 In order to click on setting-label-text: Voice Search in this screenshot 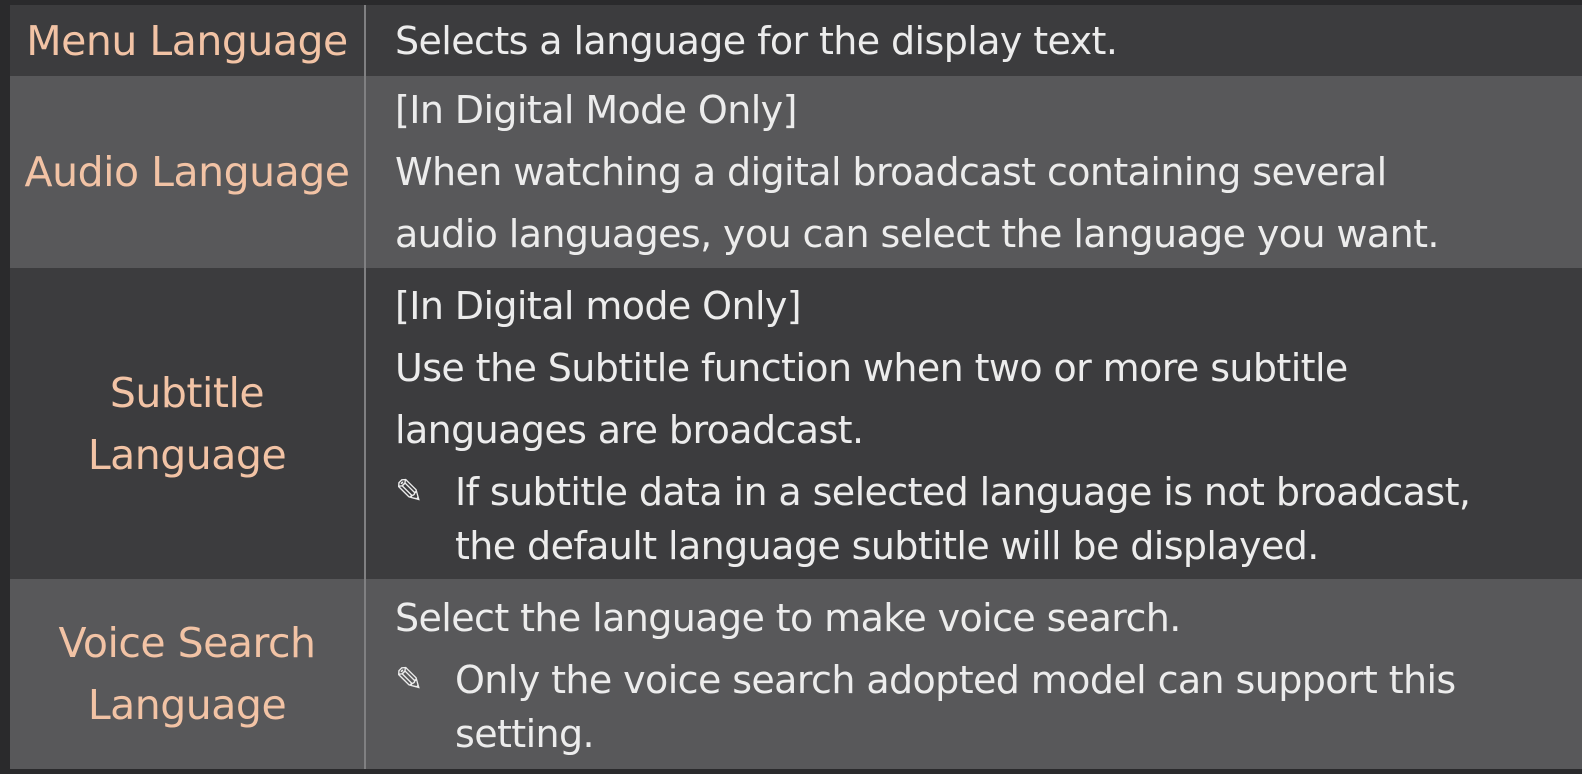, I will do `click(187, 643)`.